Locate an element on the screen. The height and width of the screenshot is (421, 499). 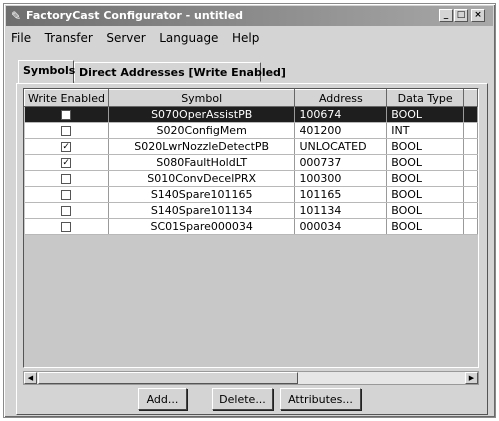
table-row: S020ConfigMem 401200 INT is located at coordinates (251, 130).